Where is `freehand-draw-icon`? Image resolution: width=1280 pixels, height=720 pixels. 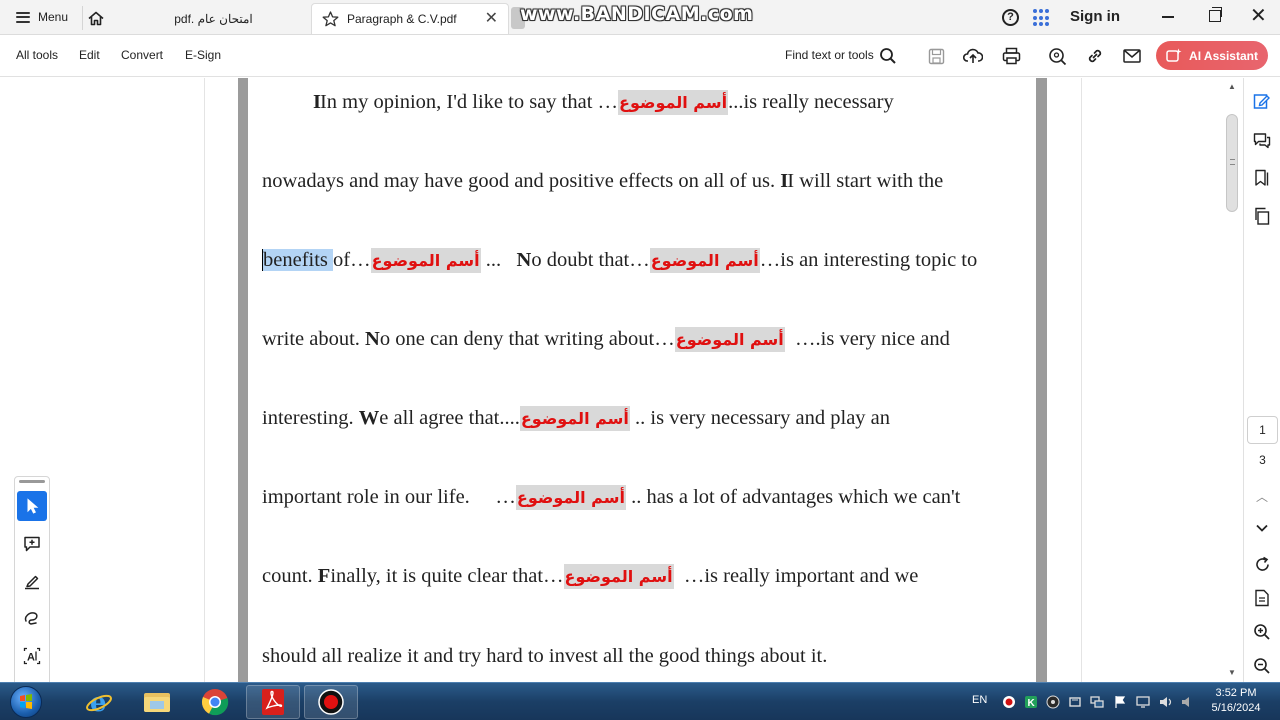
freehand-draw-icon is located at coordinates (31, 618).